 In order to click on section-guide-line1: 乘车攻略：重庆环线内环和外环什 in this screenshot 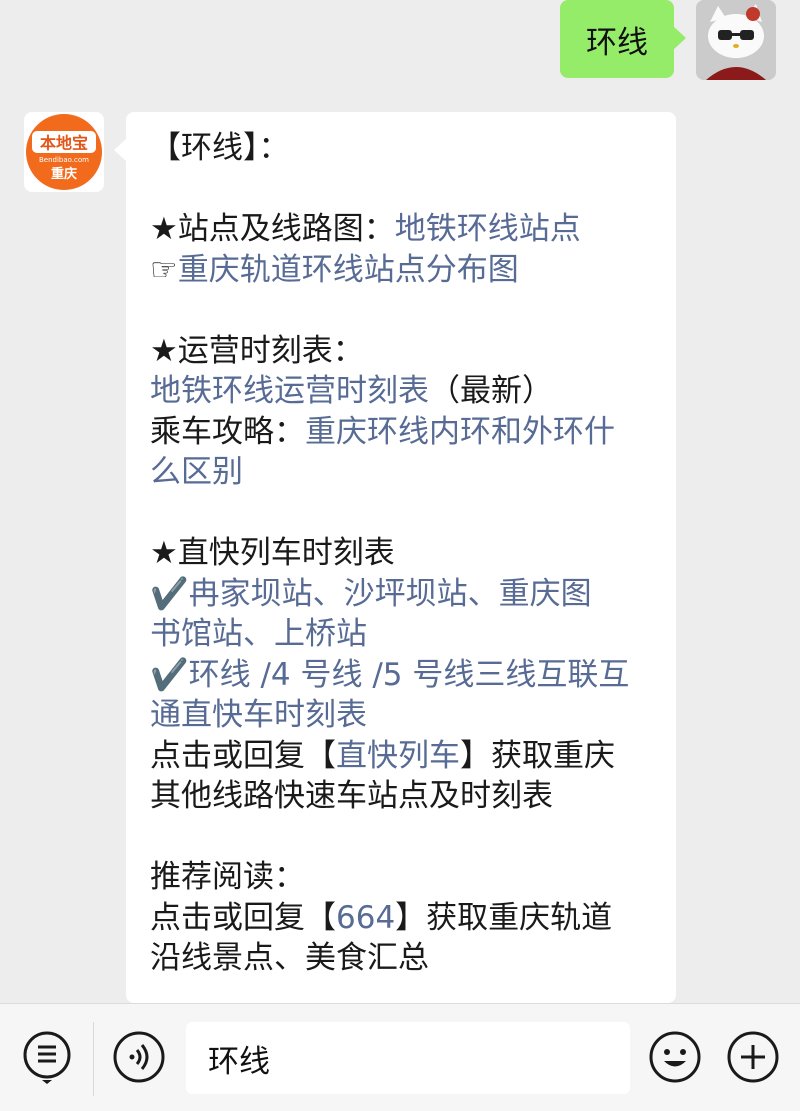, I will do `click(413, 432)`.